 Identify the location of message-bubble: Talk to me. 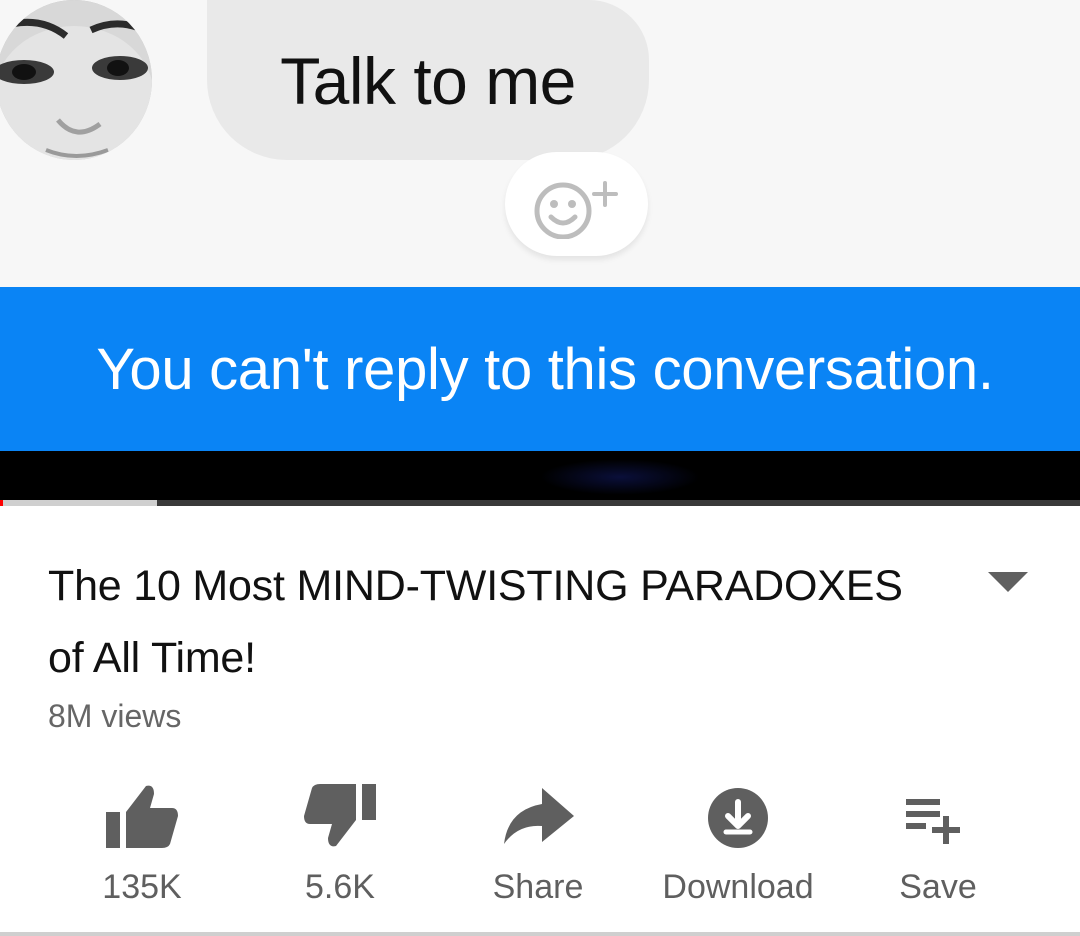
(428, 80).